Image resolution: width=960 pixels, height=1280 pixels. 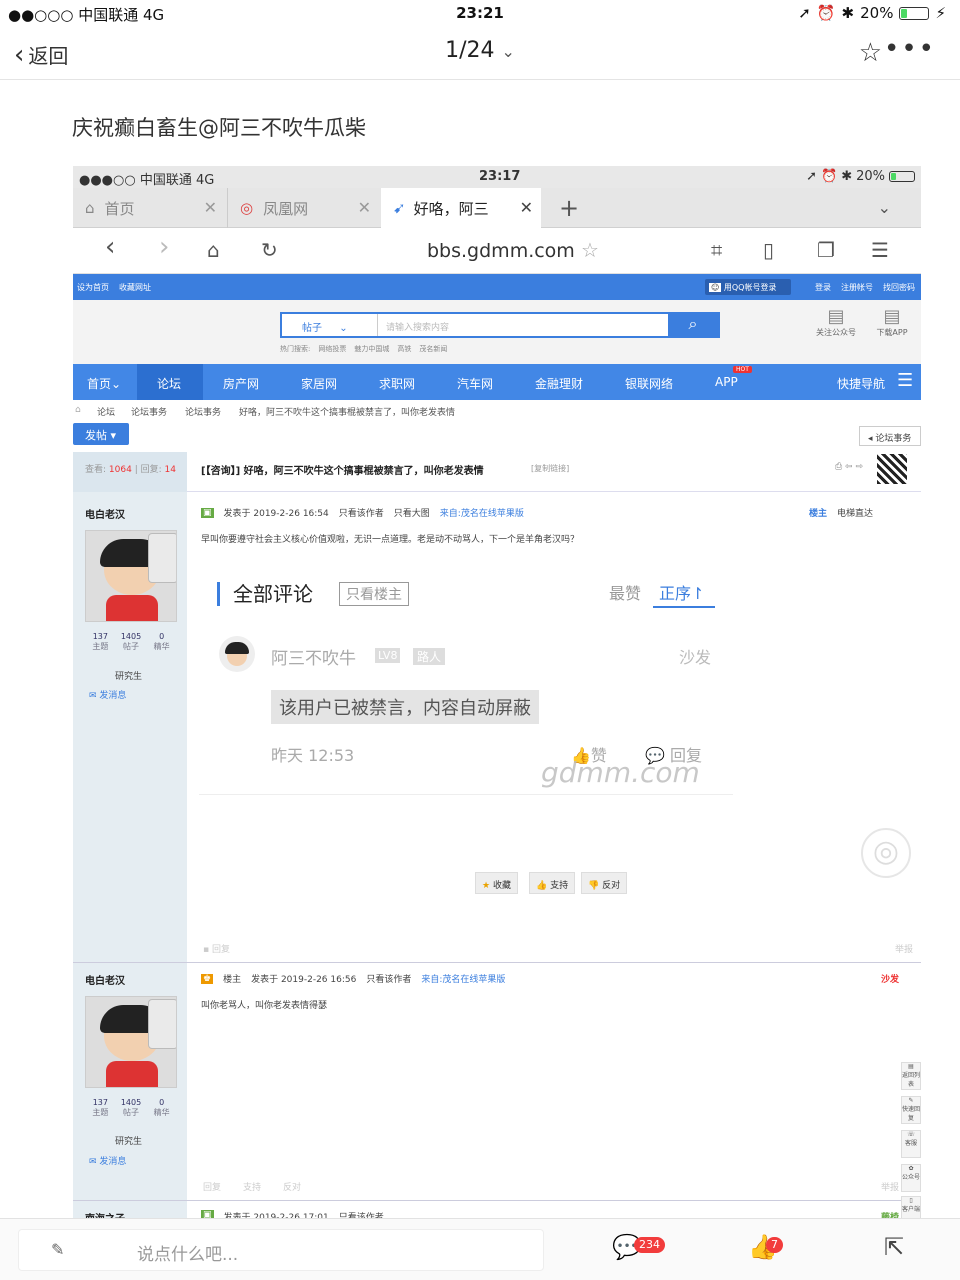 I want to click on chevron-down-icon: ⌄, so click(x=884, y=207).